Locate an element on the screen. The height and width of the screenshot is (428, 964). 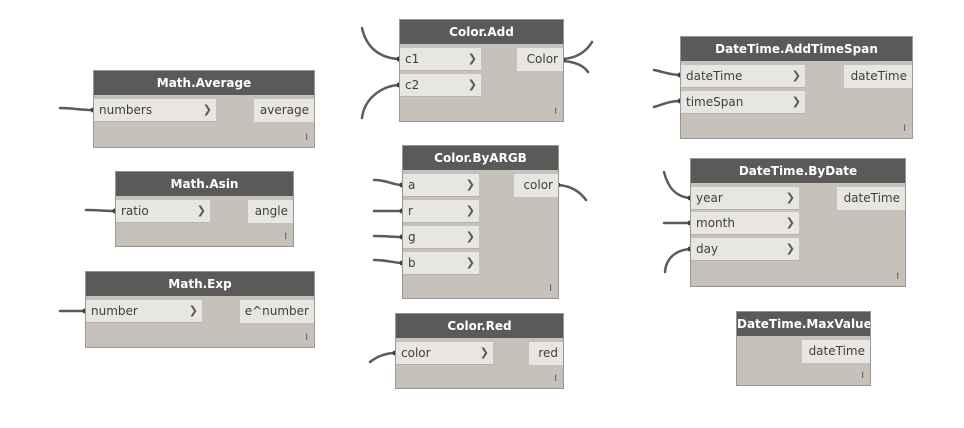
input-port-c1: c1 ❯ is located at coordinates (440, 59).